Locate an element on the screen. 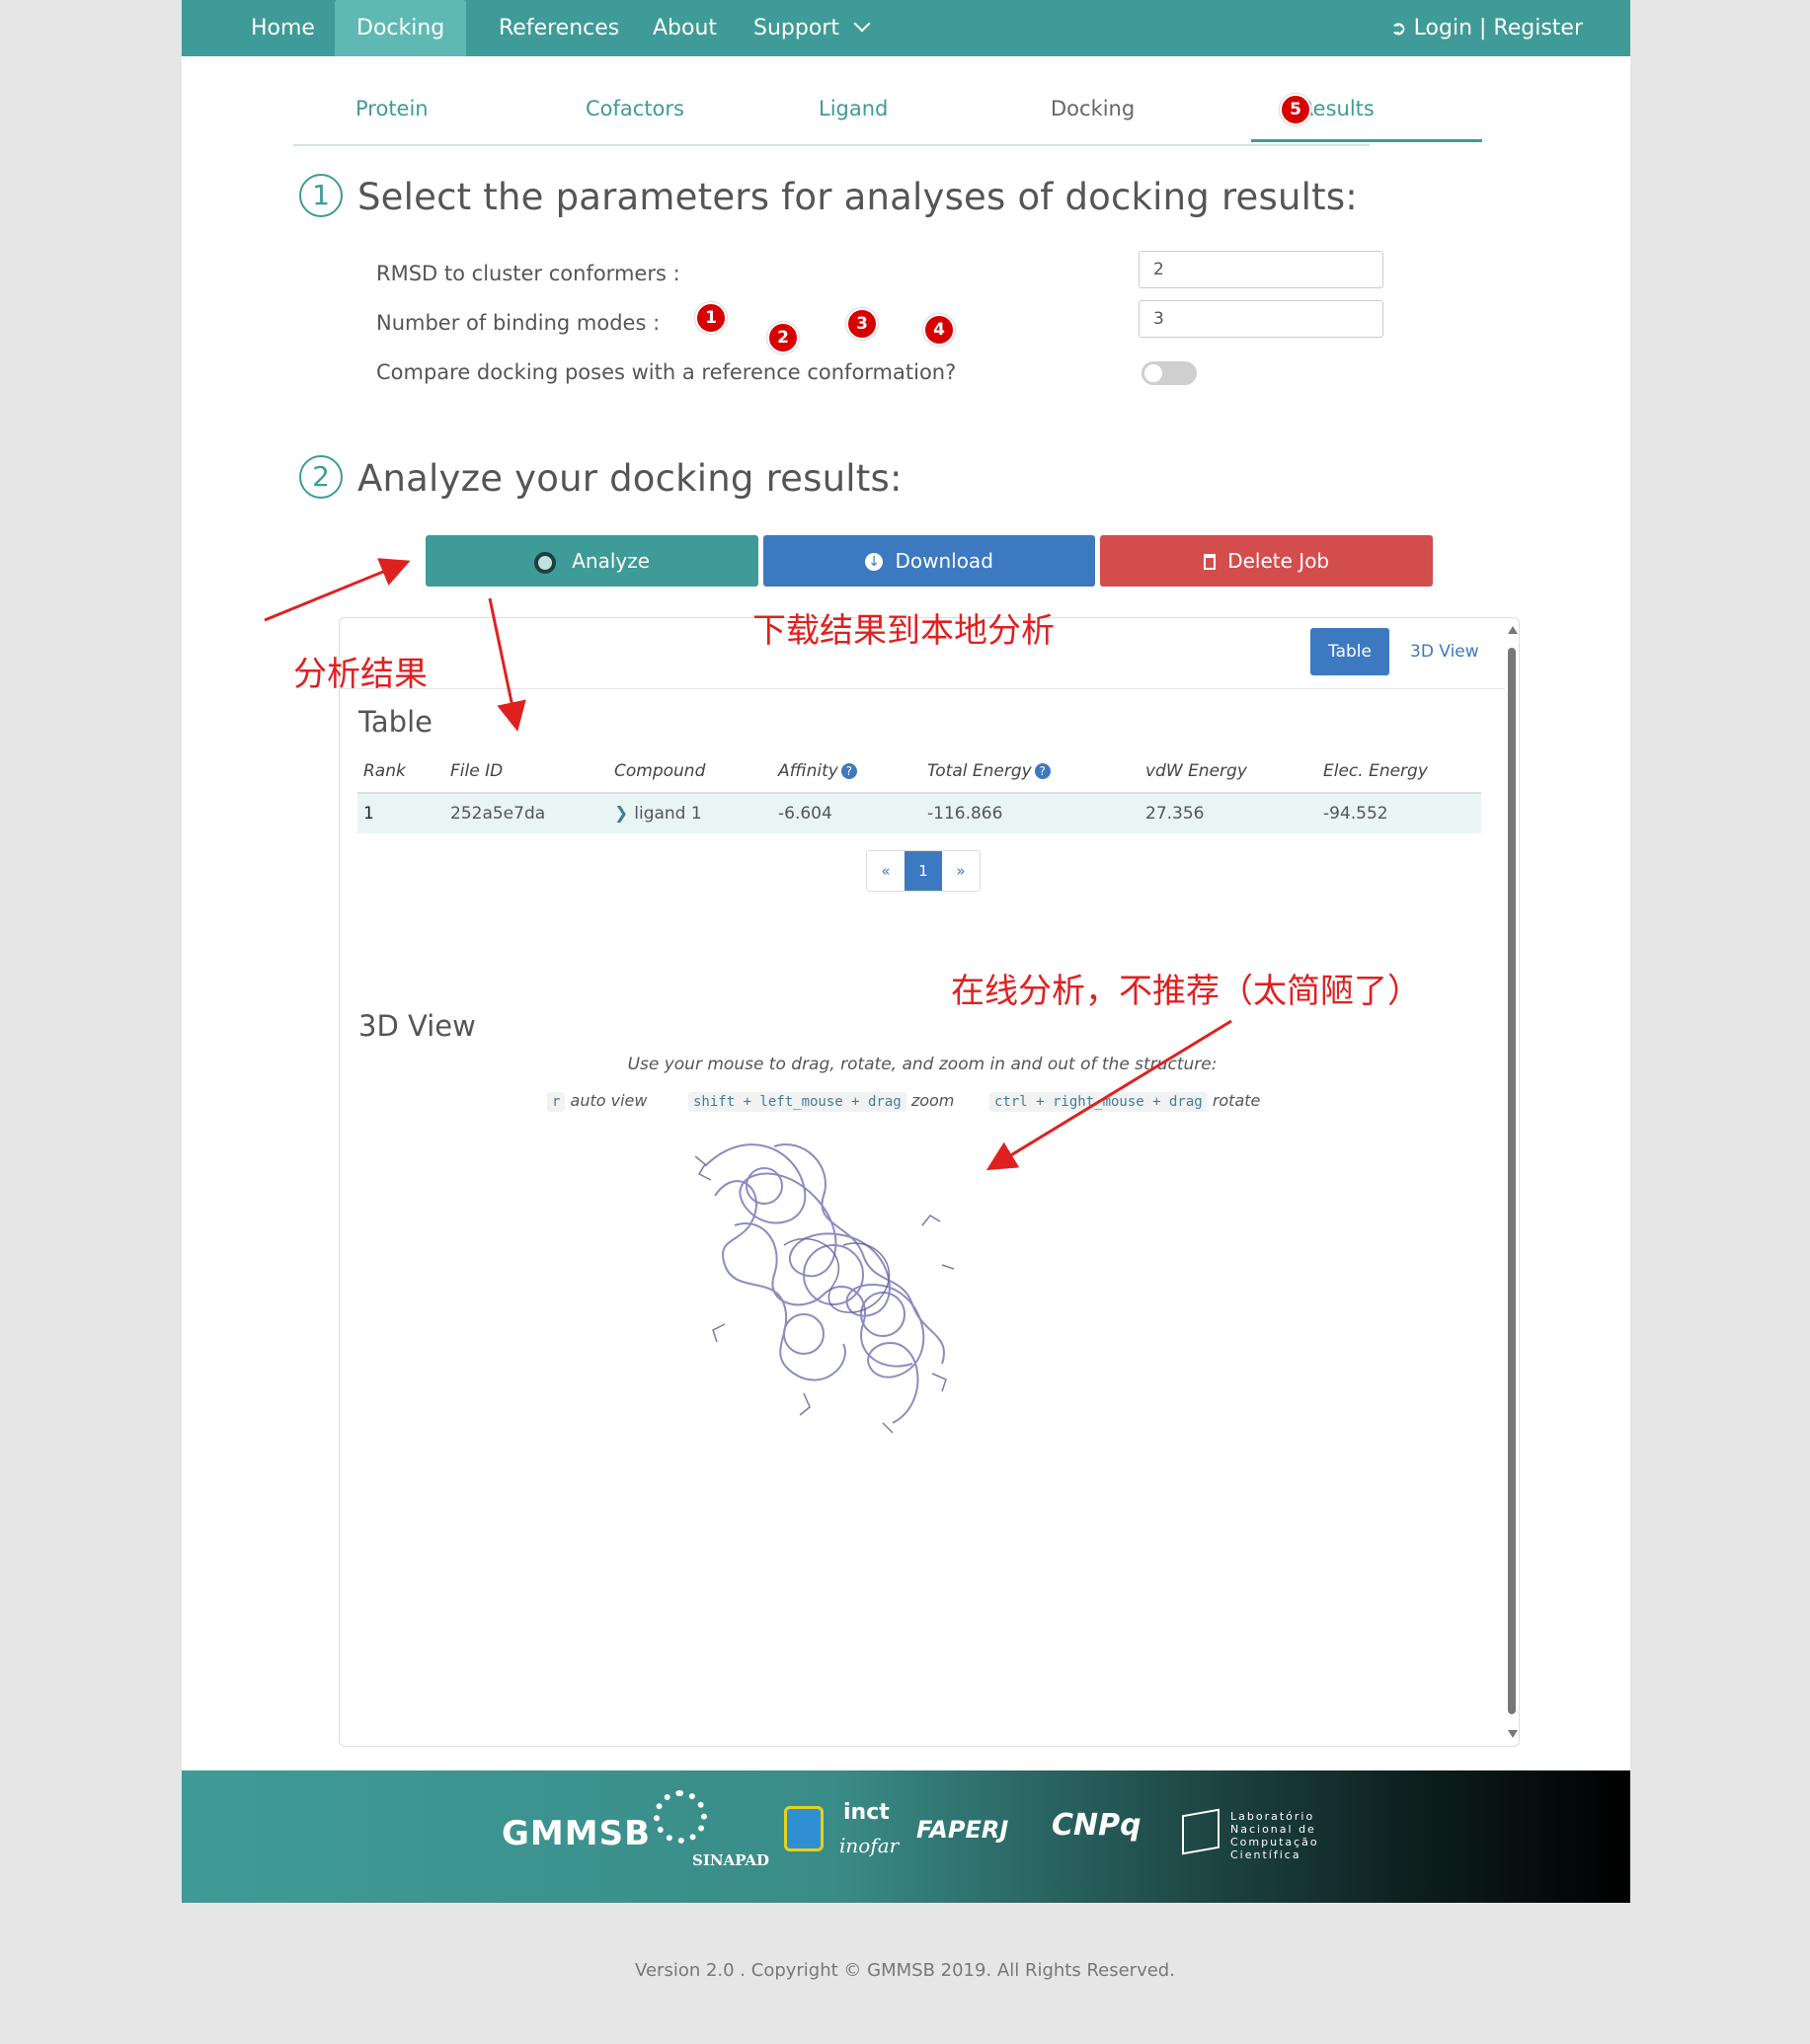  arrow-to-3d-view is located at coordinates (1108, 1095).